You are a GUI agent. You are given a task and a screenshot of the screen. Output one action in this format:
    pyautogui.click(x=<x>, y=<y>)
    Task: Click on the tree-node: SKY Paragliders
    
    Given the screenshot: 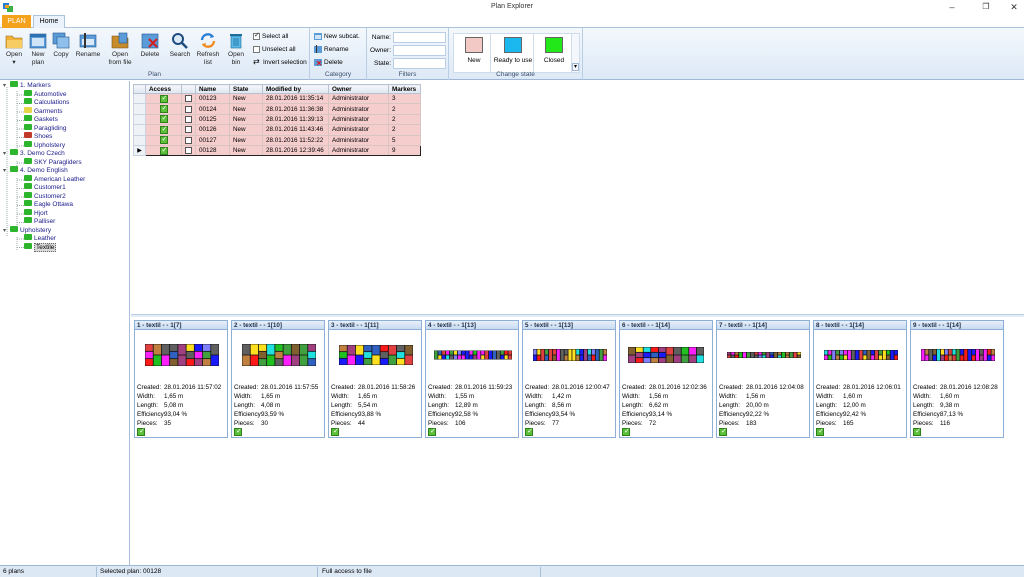 What is the action you would take?
    pyautogui.click(x=53, y=162)
    